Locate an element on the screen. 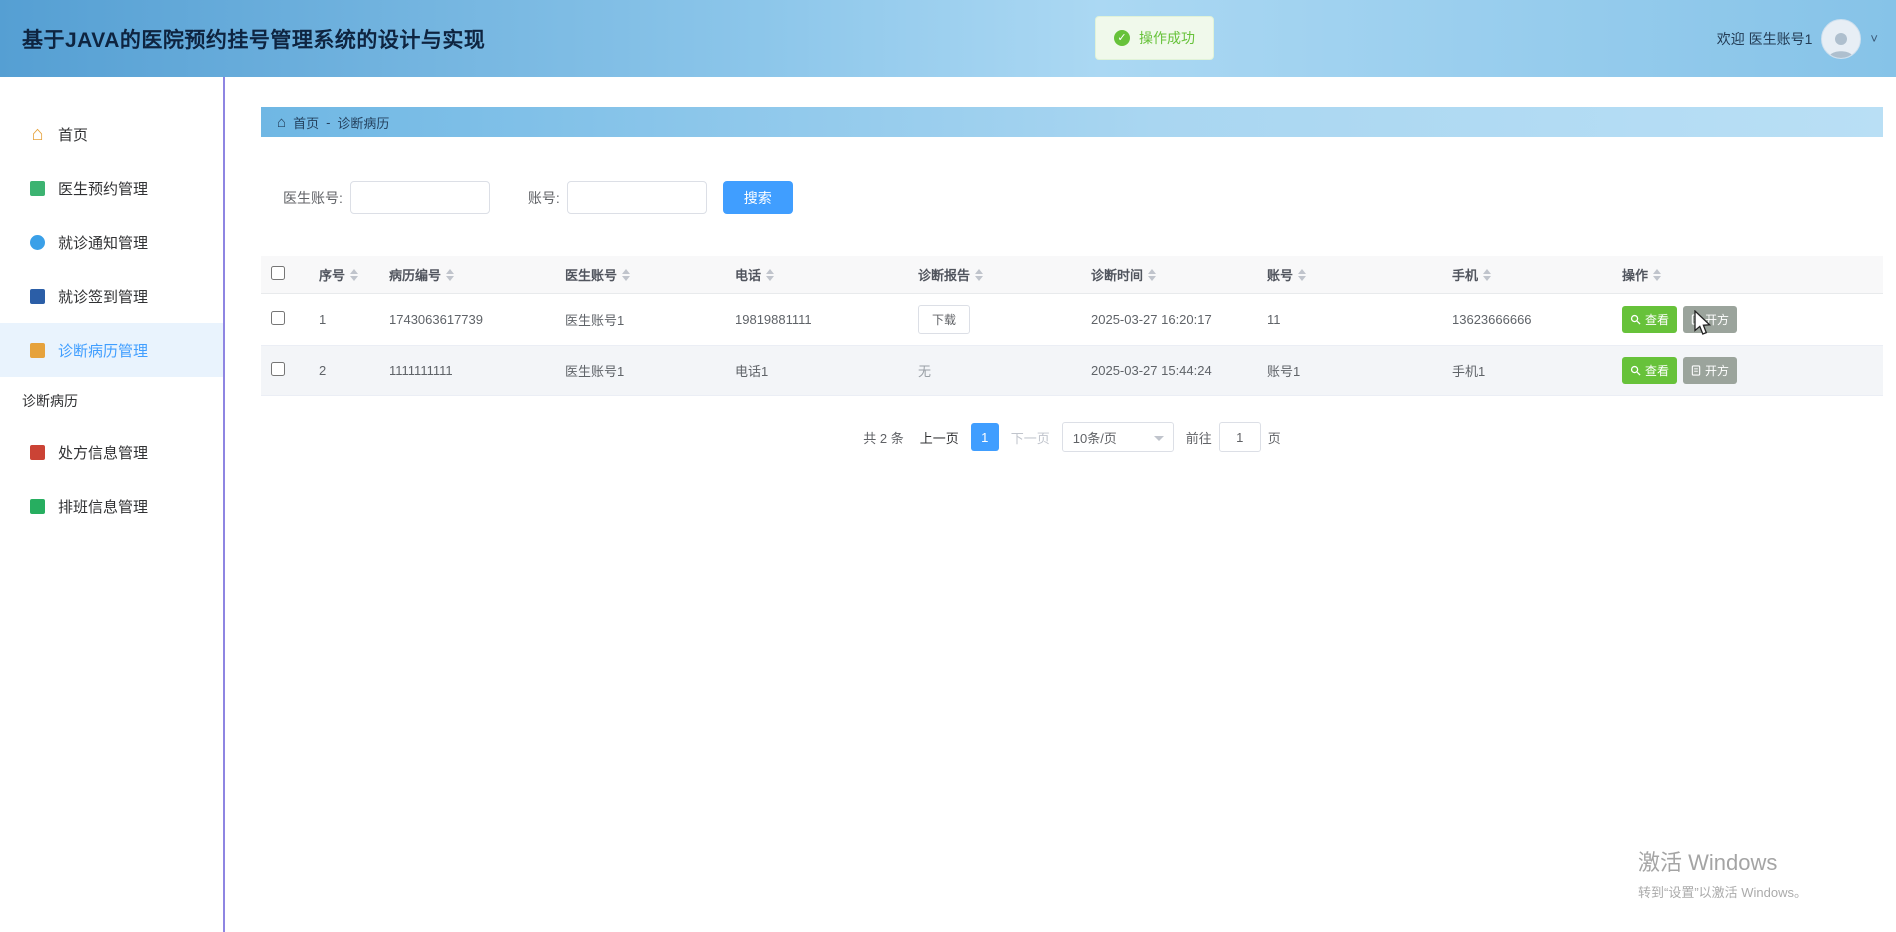  goto-page: 前往 页 is located at coordinates (1233, 437).